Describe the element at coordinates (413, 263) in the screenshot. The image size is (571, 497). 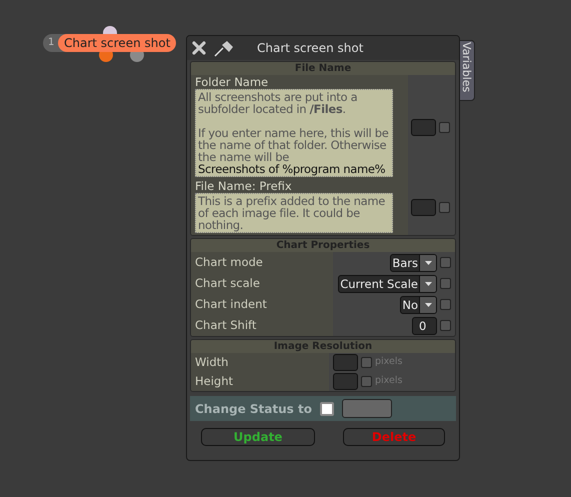
I see `dropdown: Bars` at that location.